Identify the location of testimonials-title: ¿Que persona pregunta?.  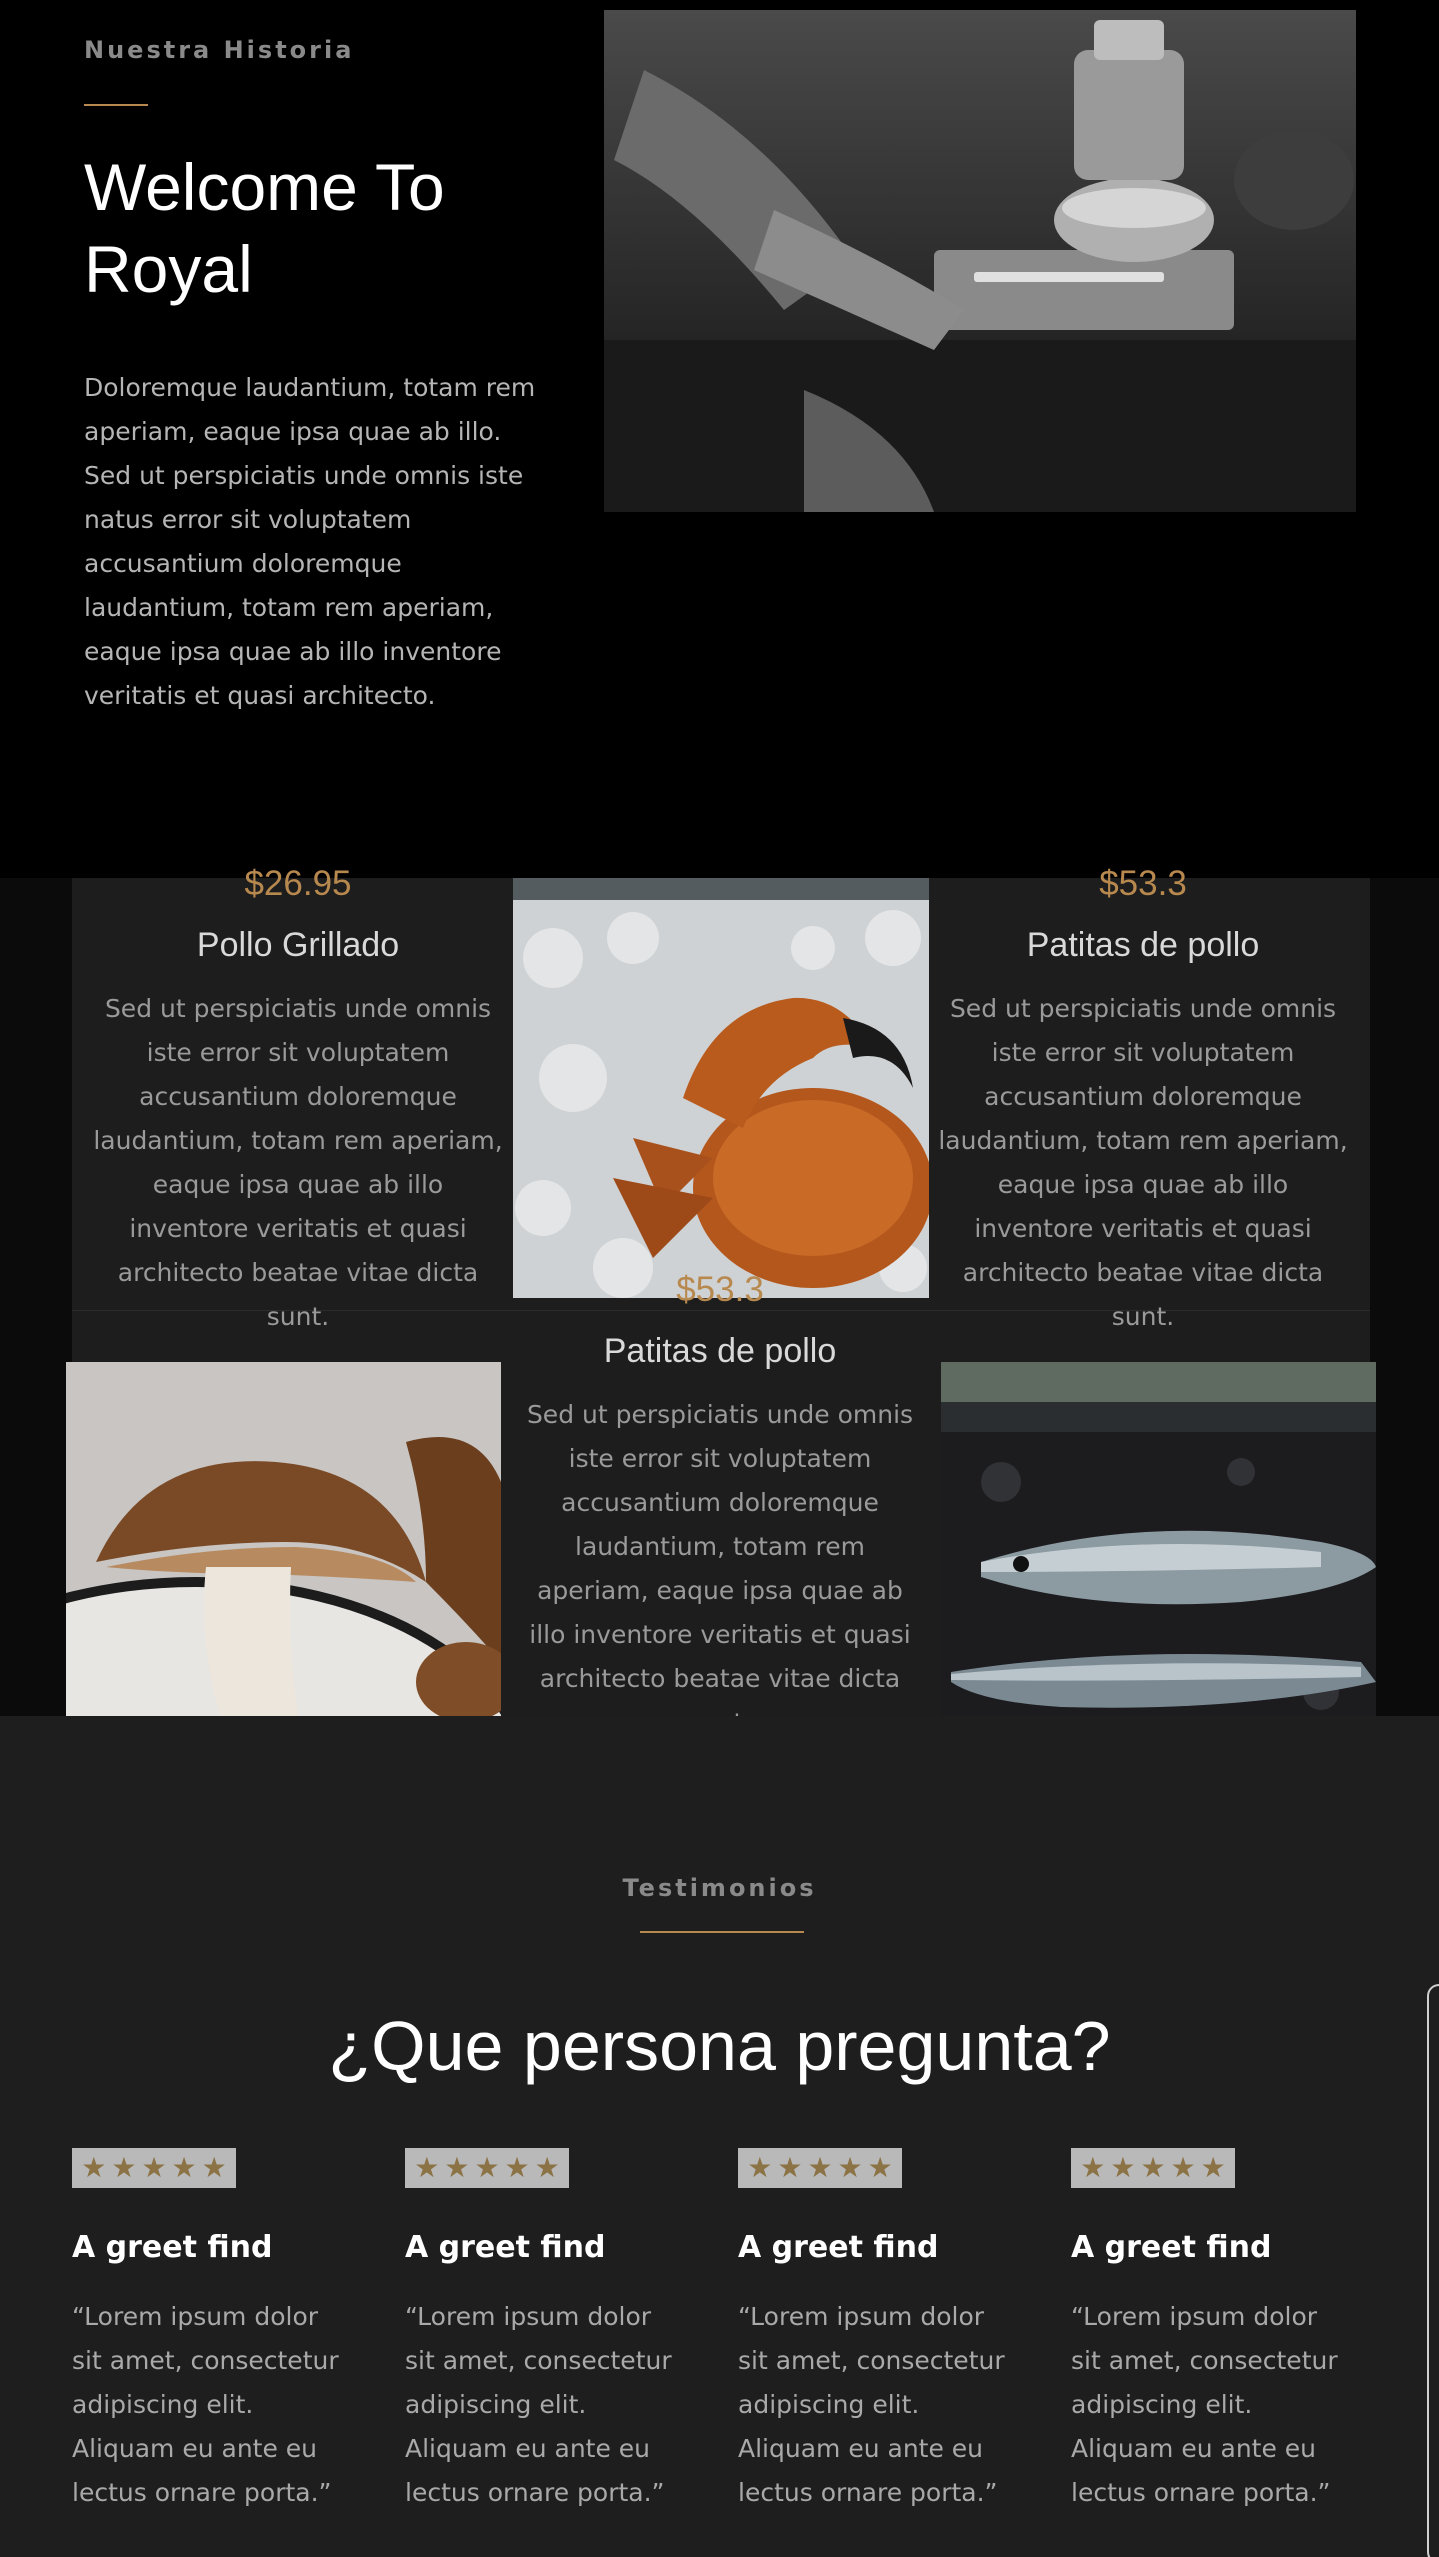
(719, 2046).